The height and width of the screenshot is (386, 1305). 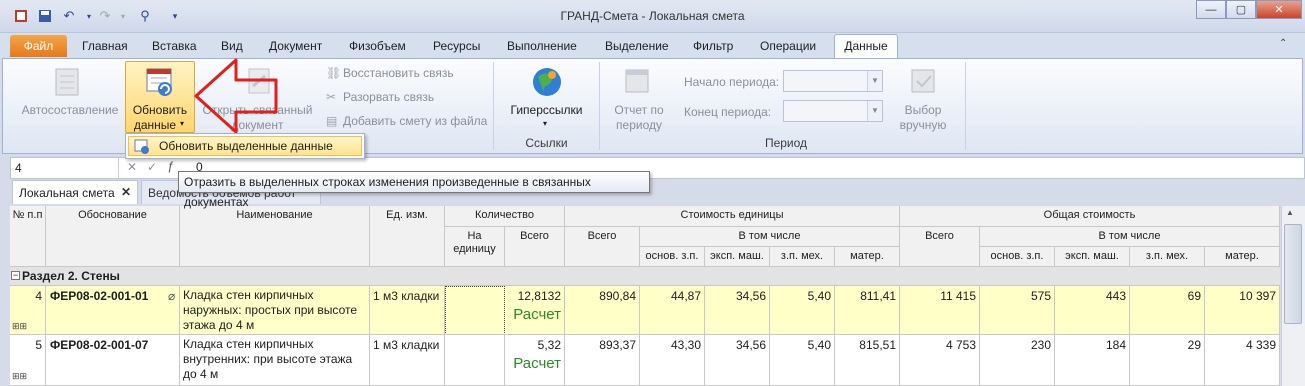 What do you see at coordinates (15, 275) in the screenshot?
I see `collapse-section-icon: −` at bounding box center [15, 275].